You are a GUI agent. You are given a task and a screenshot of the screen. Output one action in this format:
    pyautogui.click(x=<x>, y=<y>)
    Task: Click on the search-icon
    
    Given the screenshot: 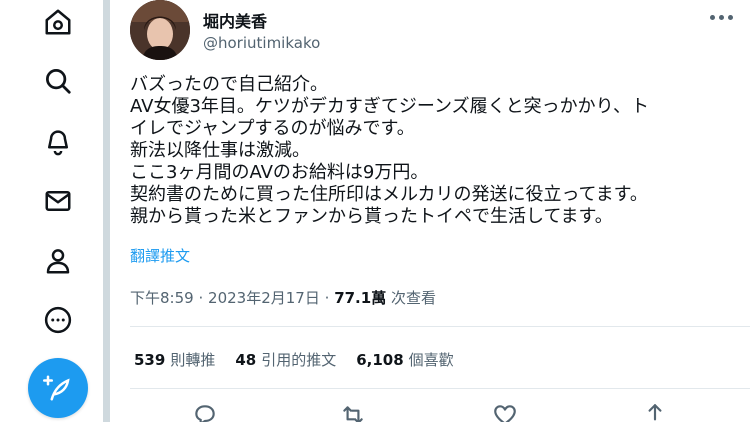 What is the action you would take?
    pyautogui.click(x=58, y=81)
    